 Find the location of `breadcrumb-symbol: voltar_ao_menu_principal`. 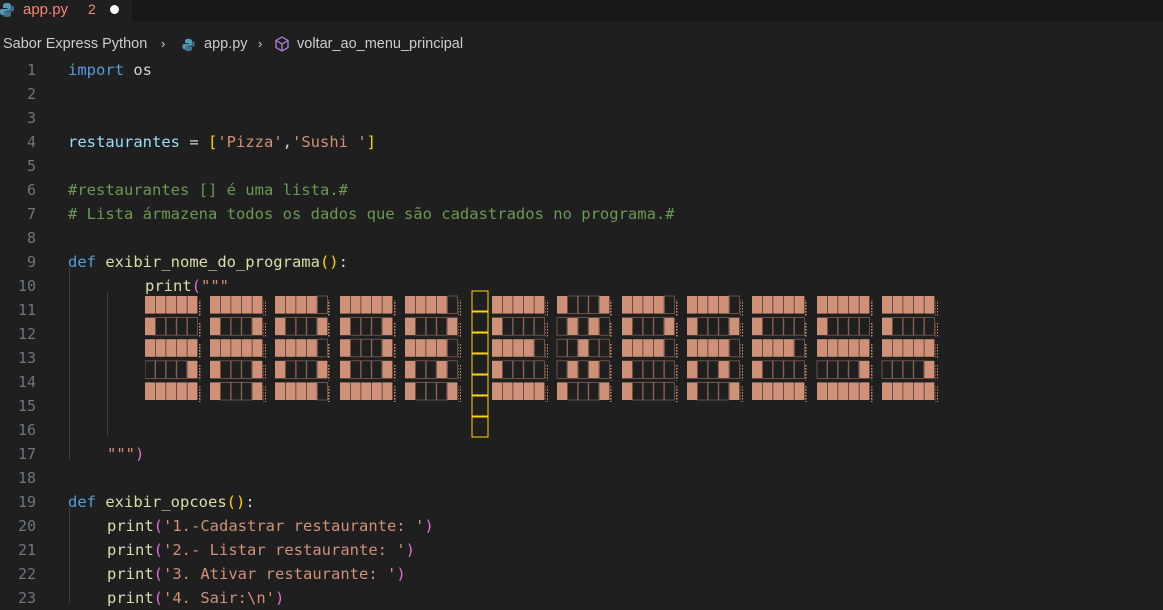

breadcrumb-symbol: voltar_ao_menu_principal is located at coordinates (380, 44).